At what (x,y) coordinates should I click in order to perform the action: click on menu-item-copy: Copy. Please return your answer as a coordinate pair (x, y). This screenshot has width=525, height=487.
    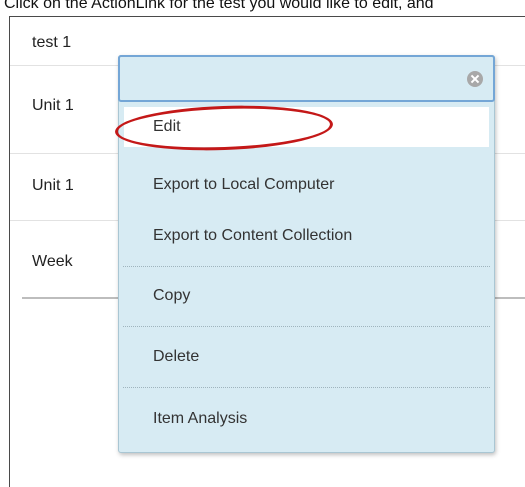
    Looking at the image, I should click on (306, 296).